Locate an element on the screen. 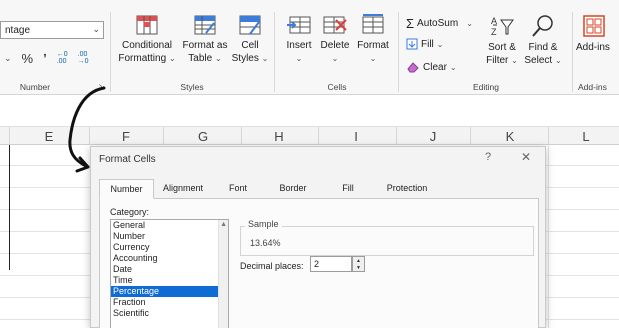 The width and height of the screenshot is (619, 328). selection-border is located at coordinates (9, 207).